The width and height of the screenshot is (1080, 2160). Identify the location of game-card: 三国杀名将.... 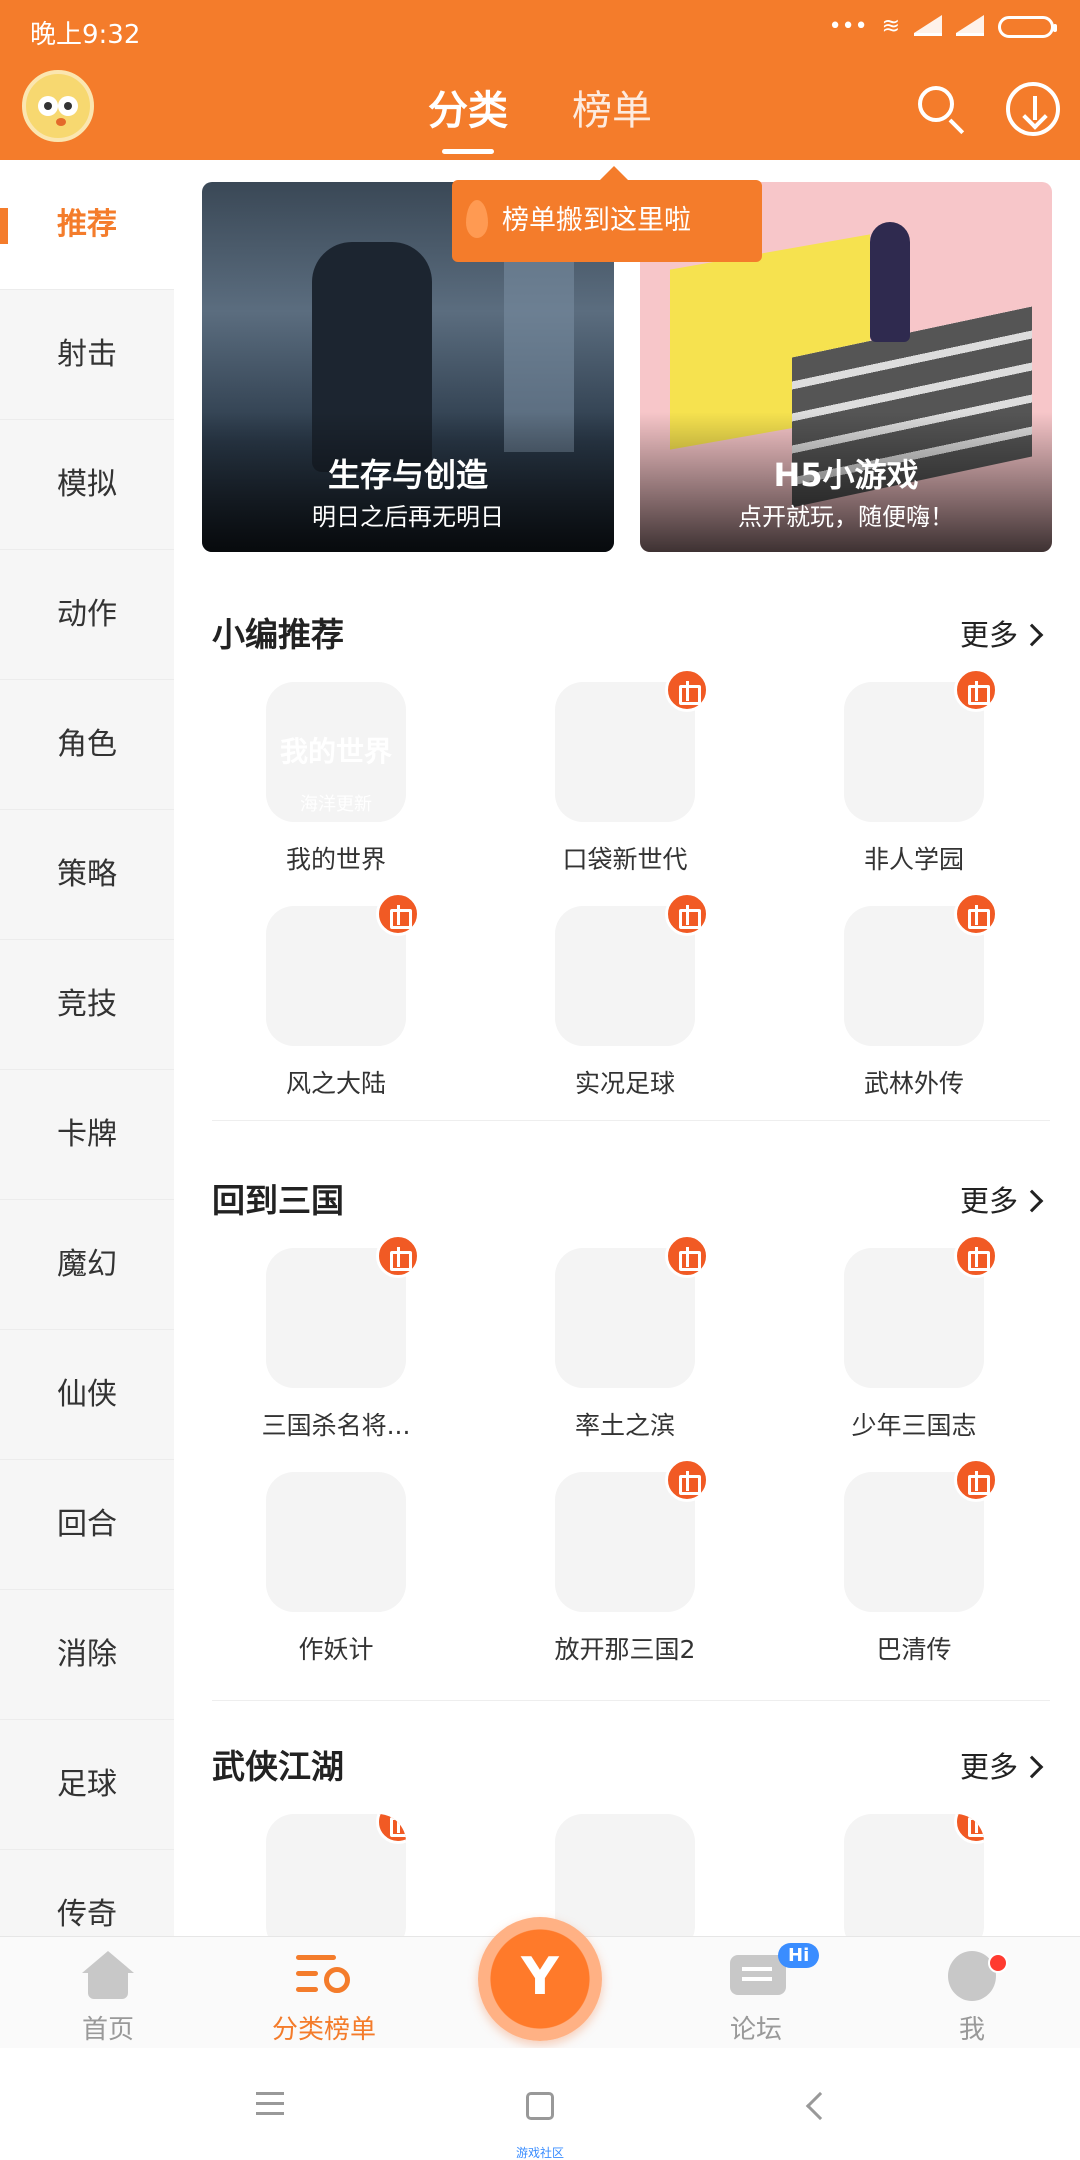
(336, 1338).